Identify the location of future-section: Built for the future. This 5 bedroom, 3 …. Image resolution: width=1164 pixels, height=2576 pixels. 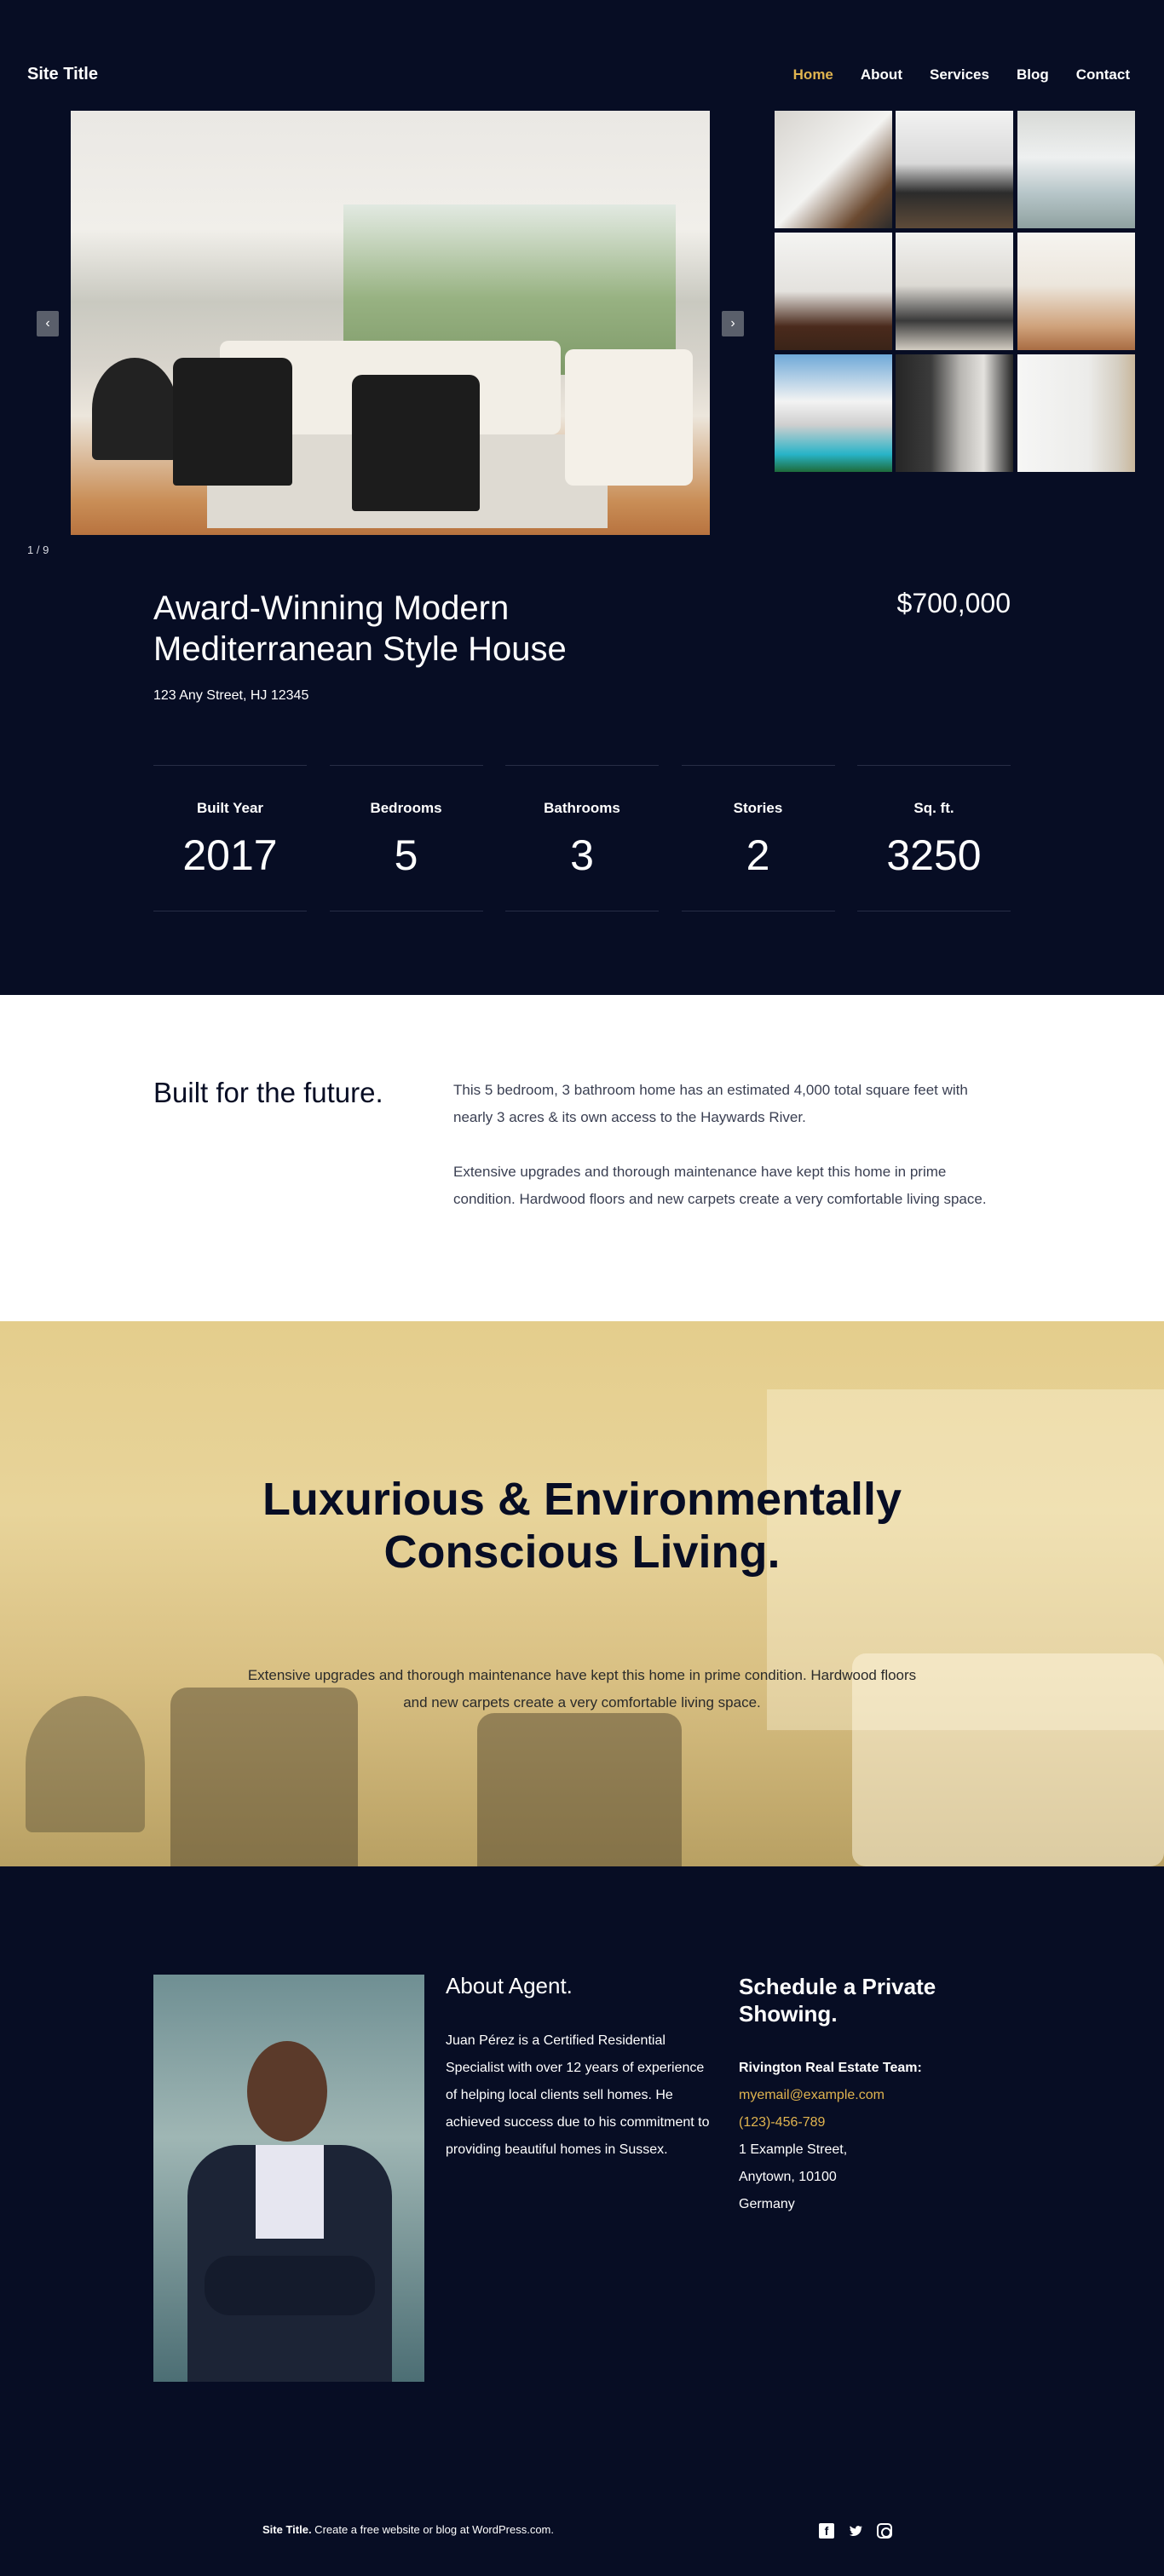
(582, 1158).